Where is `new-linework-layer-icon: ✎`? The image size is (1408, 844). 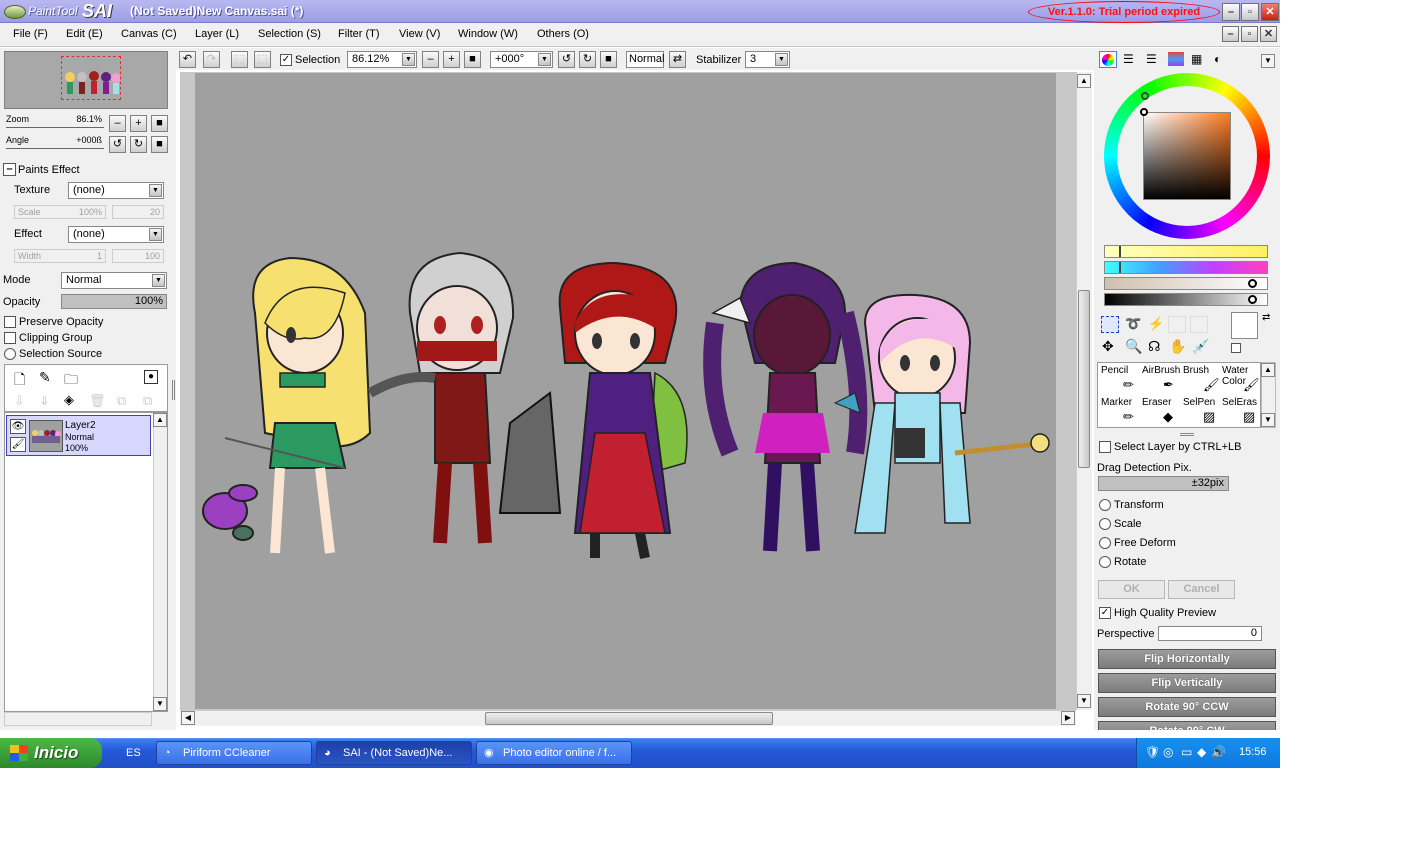 new-linework-layer-icon: ✎ is located at coordinates (45, 377).